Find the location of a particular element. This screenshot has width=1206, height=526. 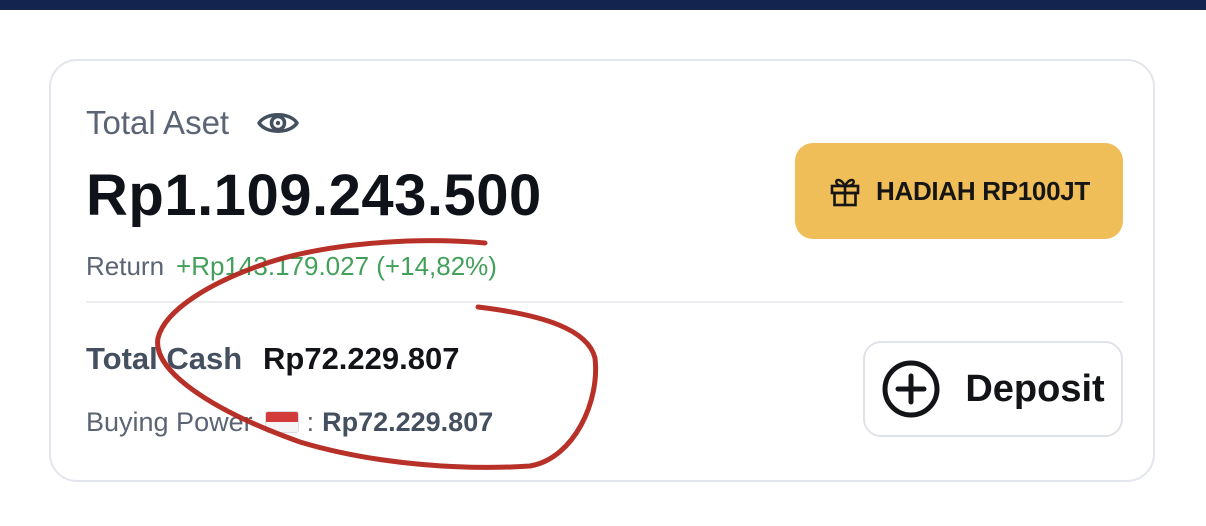

total-aset-label: Total Aset is located at coordinates (158, 122).